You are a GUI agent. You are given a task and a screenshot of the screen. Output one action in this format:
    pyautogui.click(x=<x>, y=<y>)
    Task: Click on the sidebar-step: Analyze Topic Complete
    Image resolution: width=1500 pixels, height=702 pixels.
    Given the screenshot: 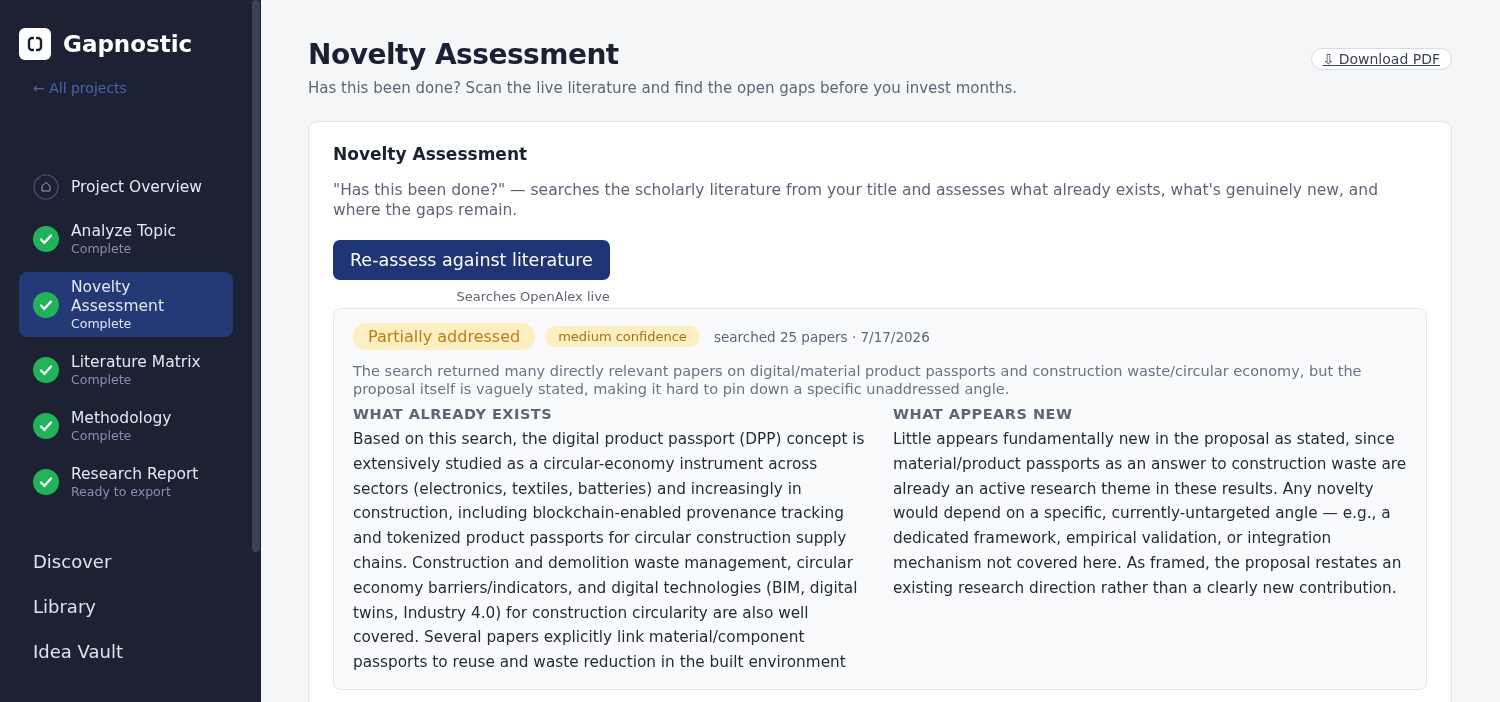 What is the action you would take?
    pyautogui.click(x=126, y=239)
    